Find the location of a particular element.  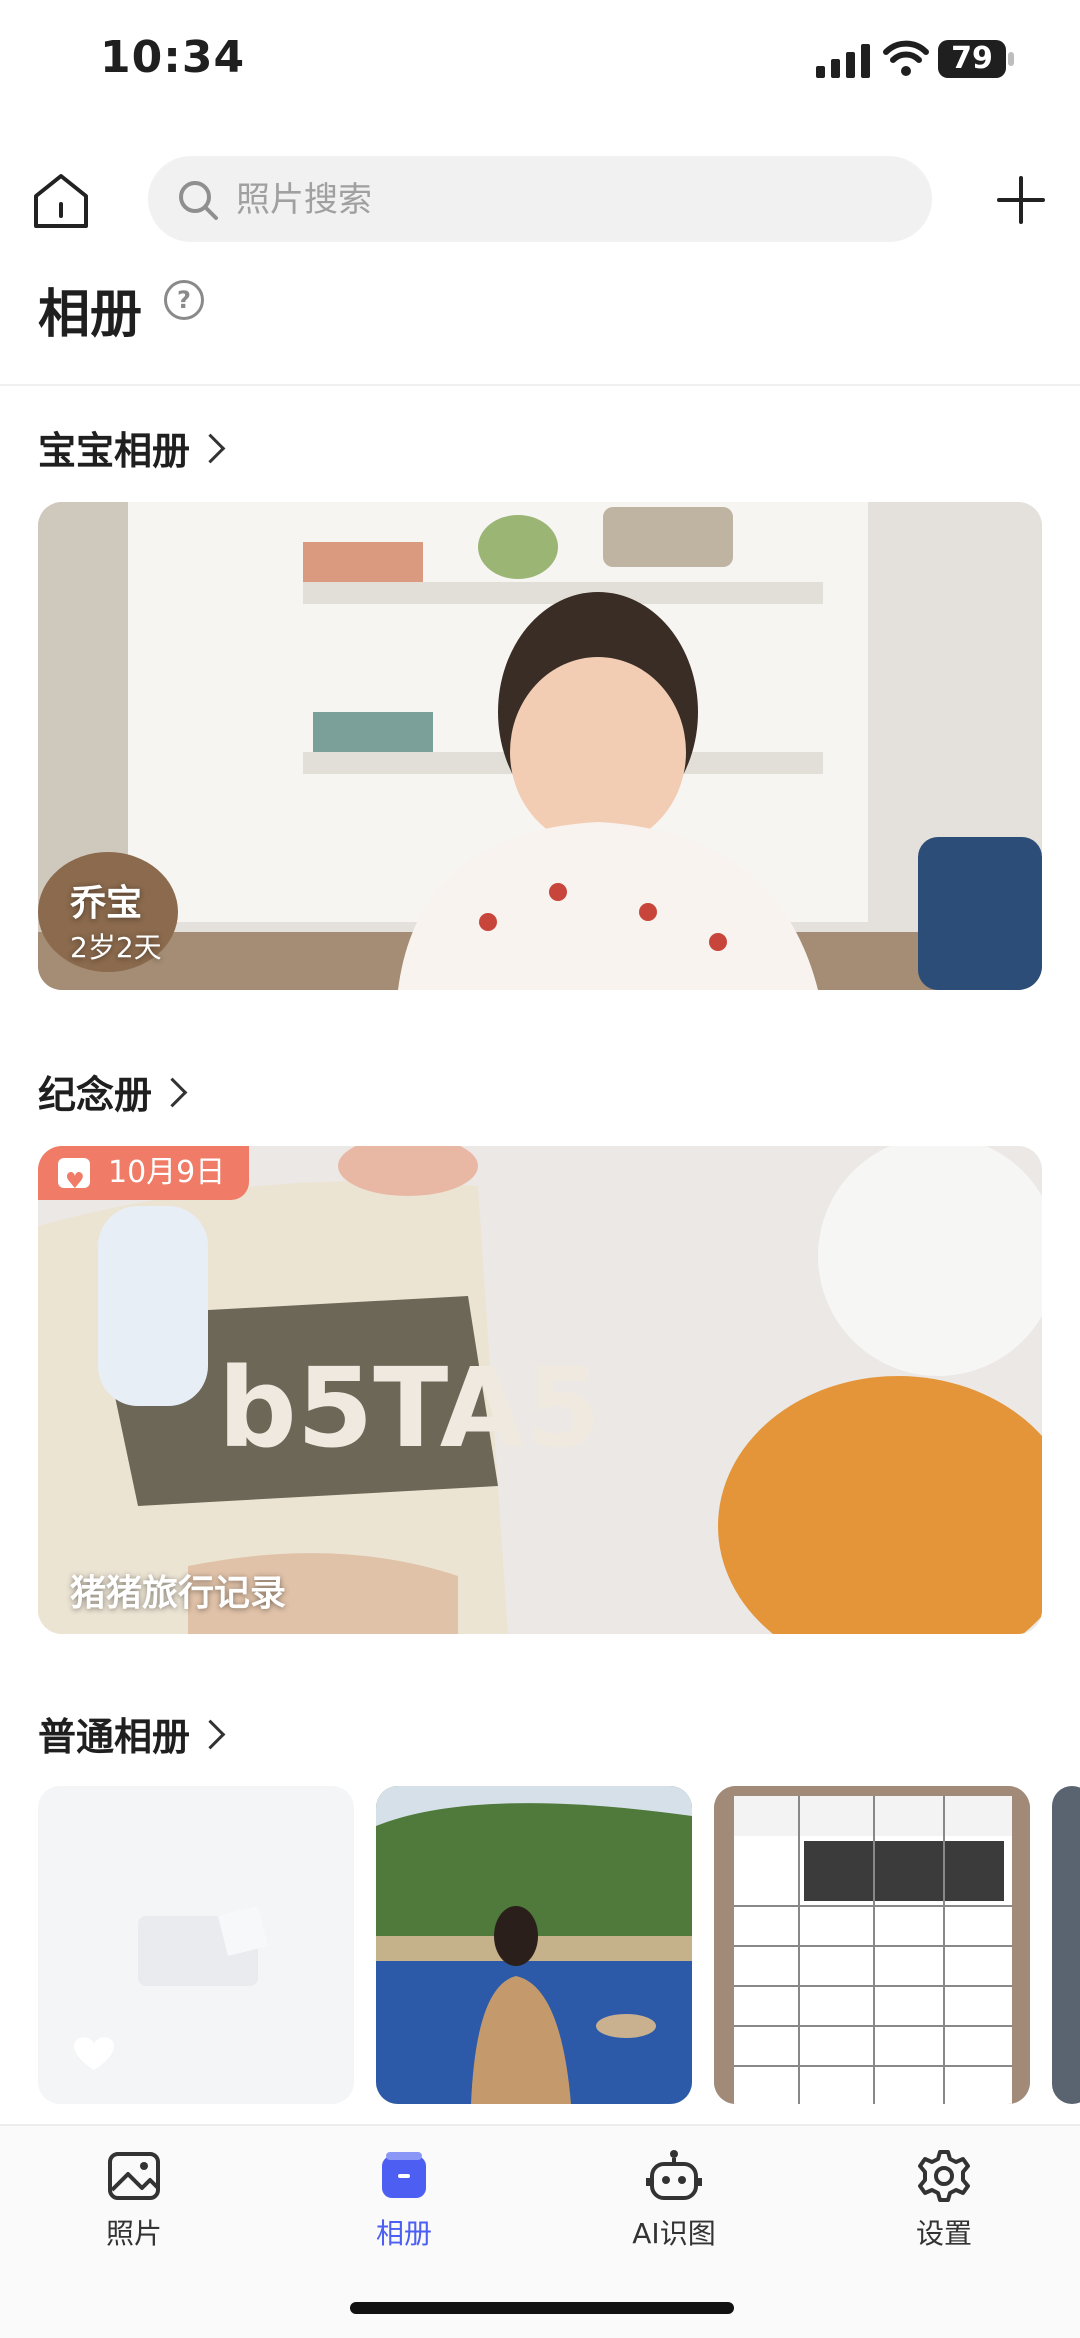

memory-name: 猪猪旅行记录 is located at coordinates (178, 1593).